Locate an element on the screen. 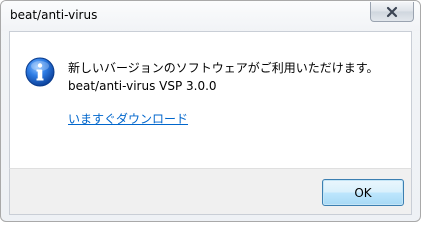 The image size is (421, 240). message-line-2: beat/anti-virus VSP 3.0.0 is located at coordinates (142, 86).